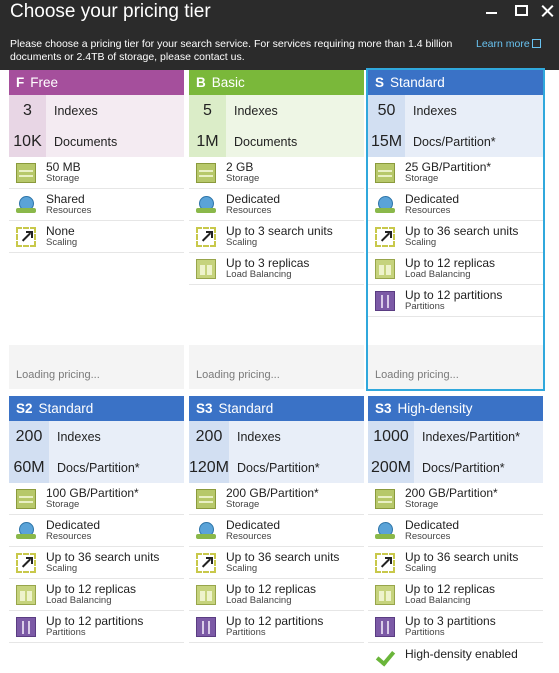  I want to click on indexes-row: 50 Indexes, so click(455, 110).